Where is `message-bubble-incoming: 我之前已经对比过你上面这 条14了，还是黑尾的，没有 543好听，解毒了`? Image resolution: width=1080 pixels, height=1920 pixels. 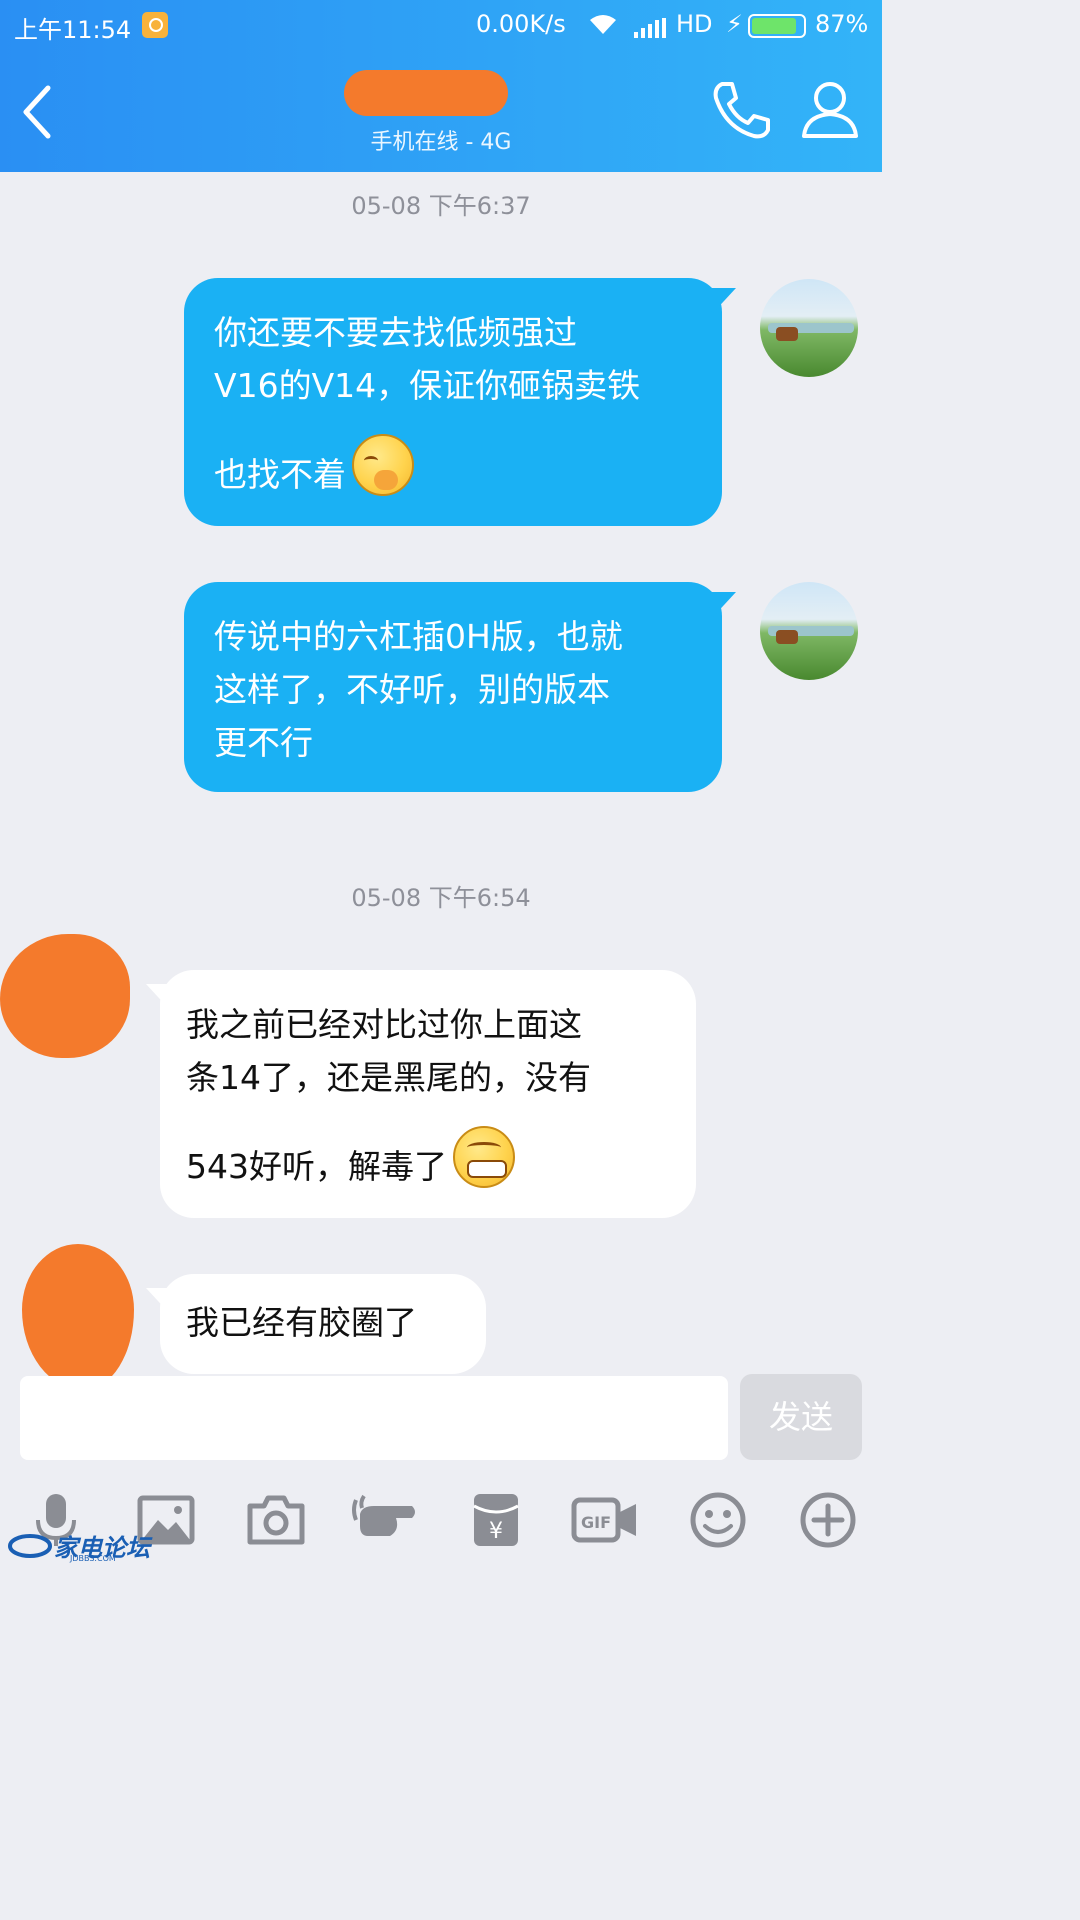
message-bubble-incoming: 我之前已经对比过你上面这 条14了，还是黑尾的，没有 543好听，解毒了 is located at coordinates (421, 1094).